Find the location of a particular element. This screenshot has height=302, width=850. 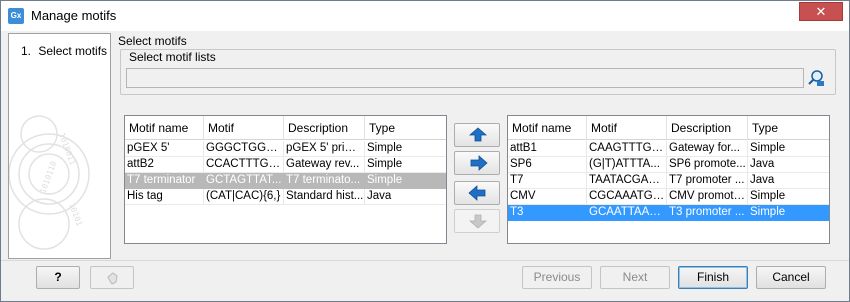

step-item-select-motifs: 1. Select motifs is located at coordinates (64, 51).